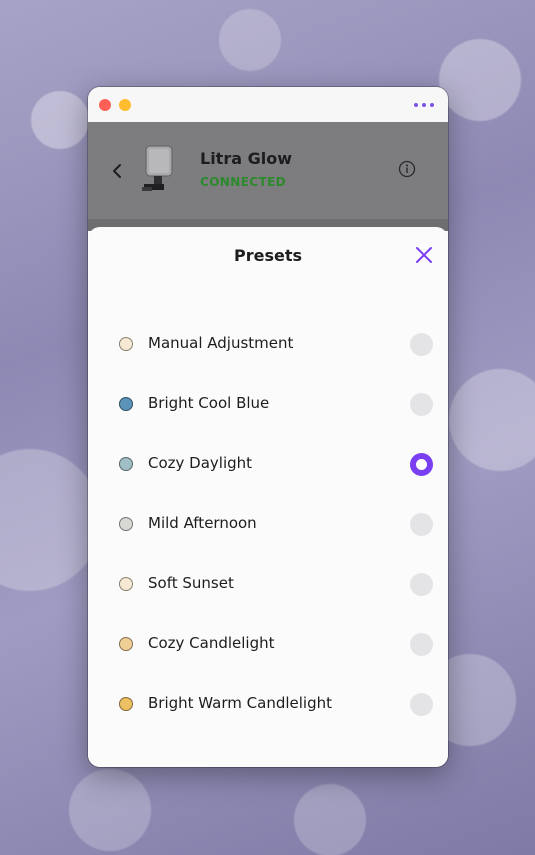 This screenshot has height=855, width=535. Describe the element at coordinates (268, 585) in the screenshot. I see `preset-row: Soft Sunset` at that location.